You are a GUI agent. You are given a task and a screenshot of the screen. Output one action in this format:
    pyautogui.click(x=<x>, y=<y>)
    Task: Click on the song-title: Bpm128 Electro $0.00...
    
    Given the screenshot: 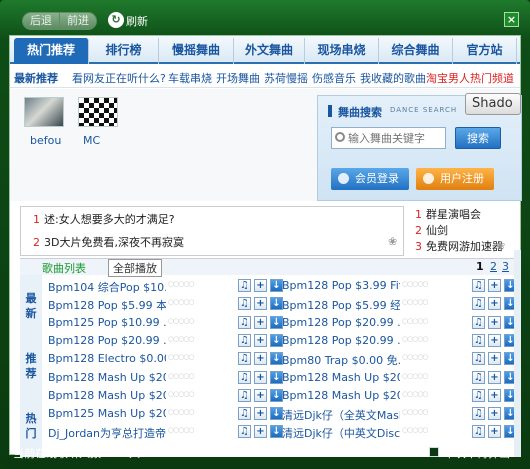 What is the action you would take?
    pyautogui.click(x=107, y=358)
    